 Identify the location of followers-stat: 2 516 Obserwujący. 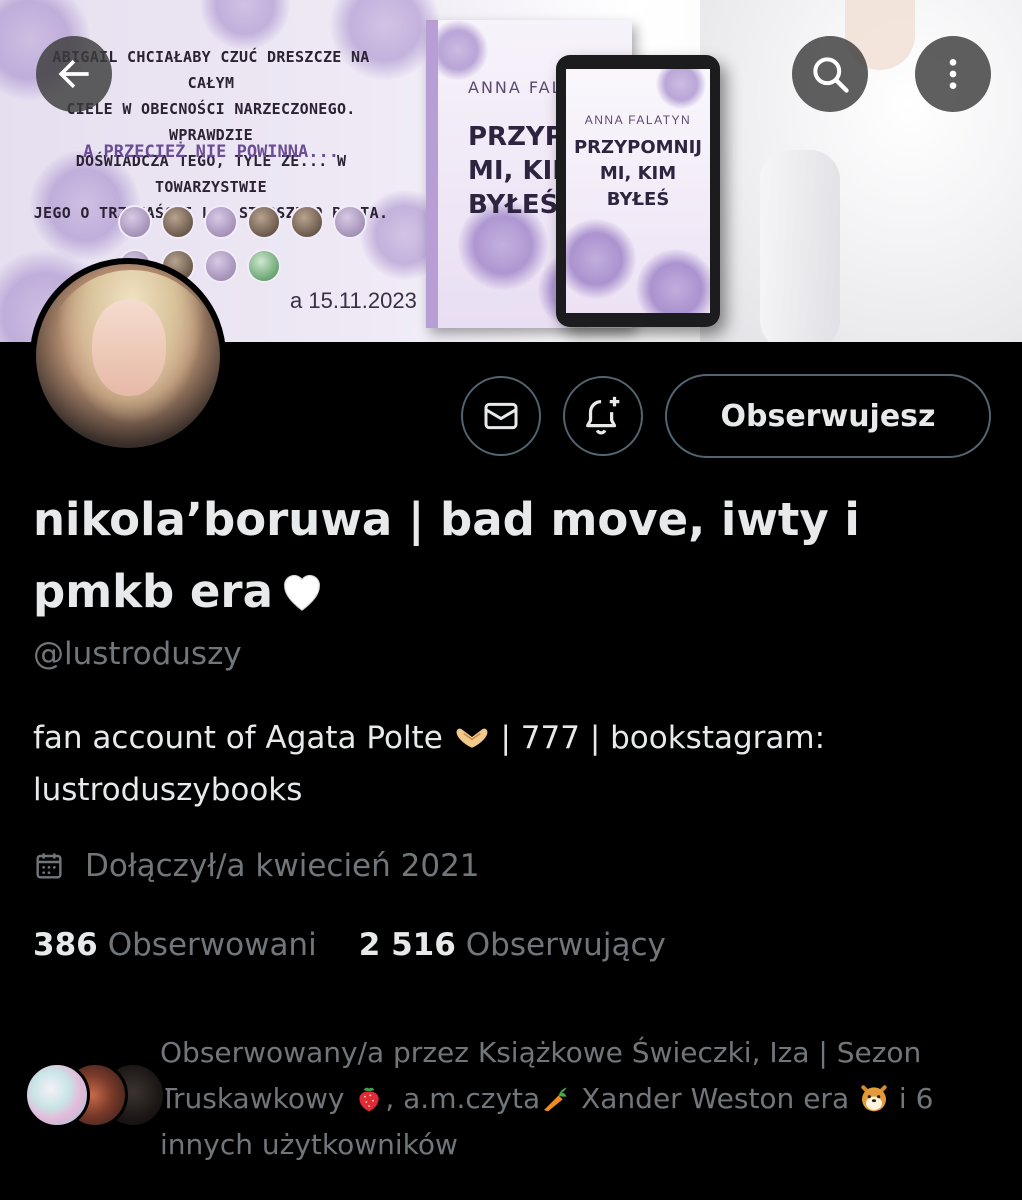
(512, 945).